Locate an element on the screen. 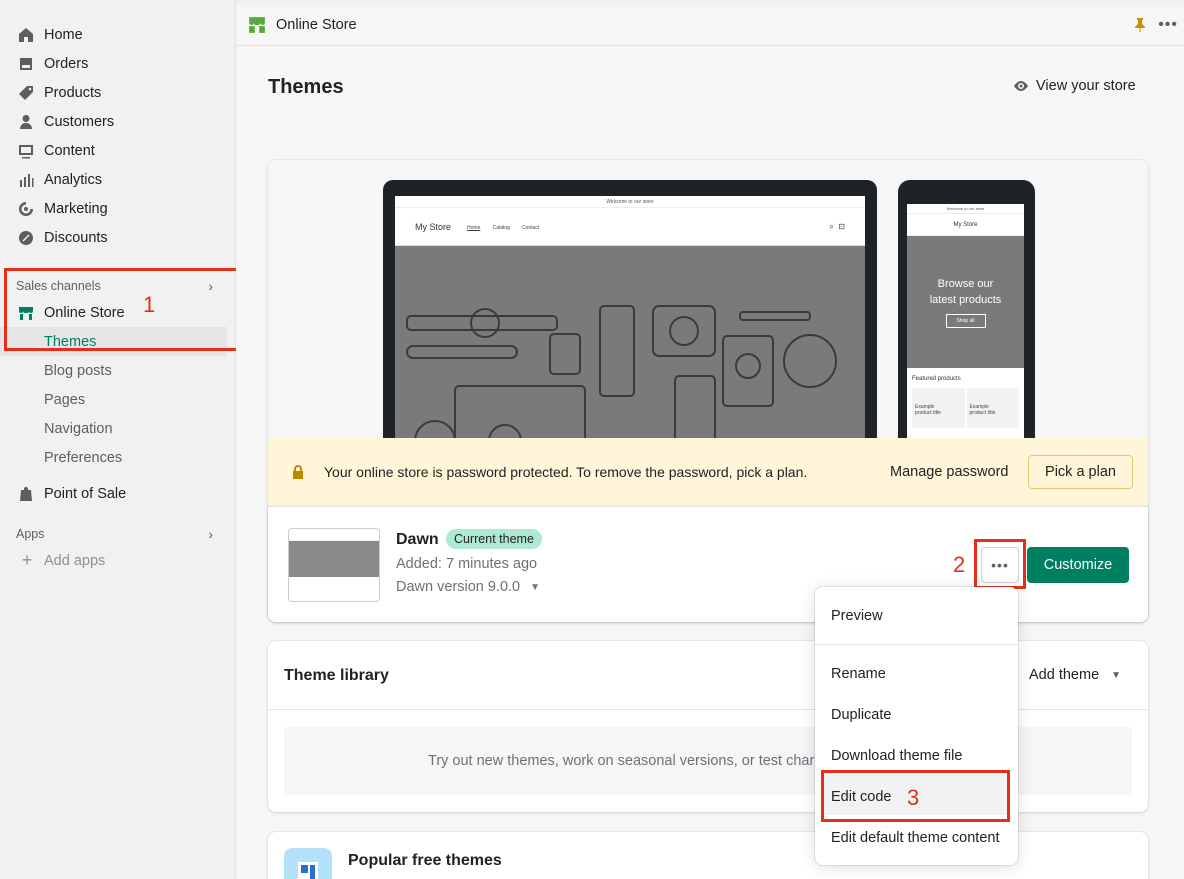 The image size is (1184, 879). nav-point-of-sale: Point of Sale is located at coordinates (117, 493).